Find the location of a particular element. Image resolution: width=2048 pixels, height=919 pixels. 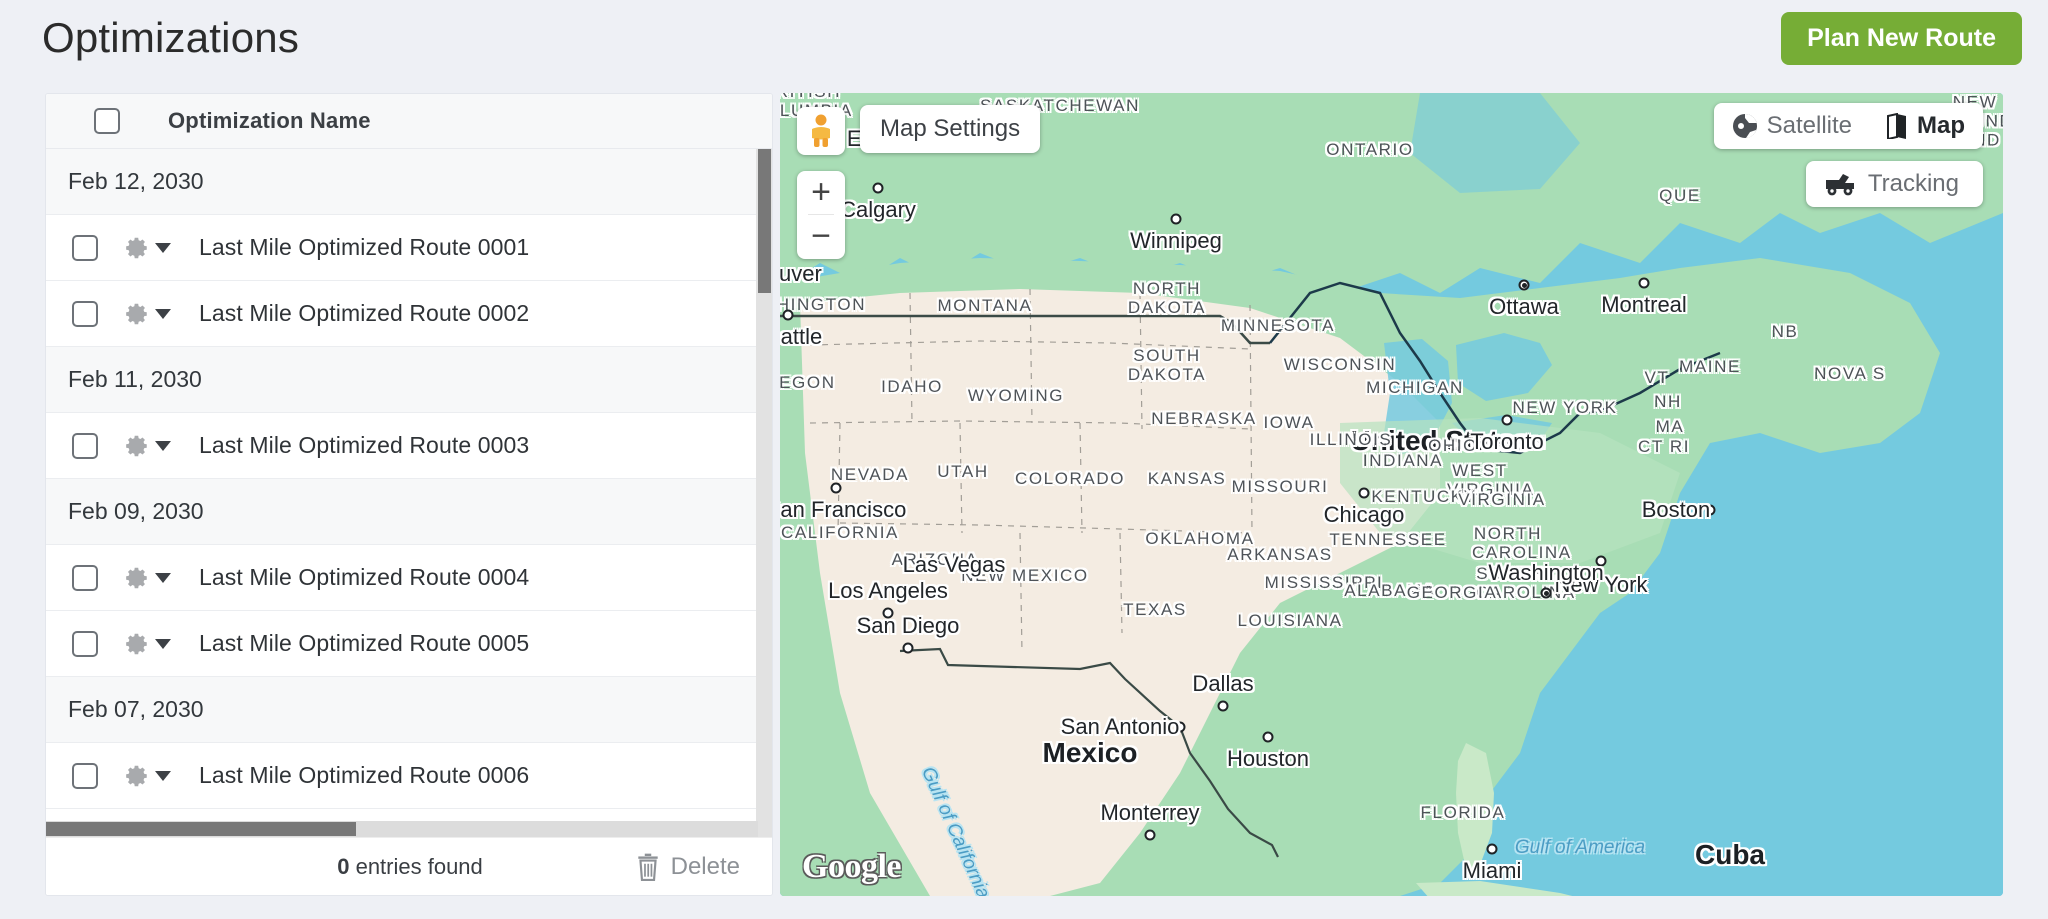

date-group-label: Feb 07, 2030 is located at coordinates (136, 709).